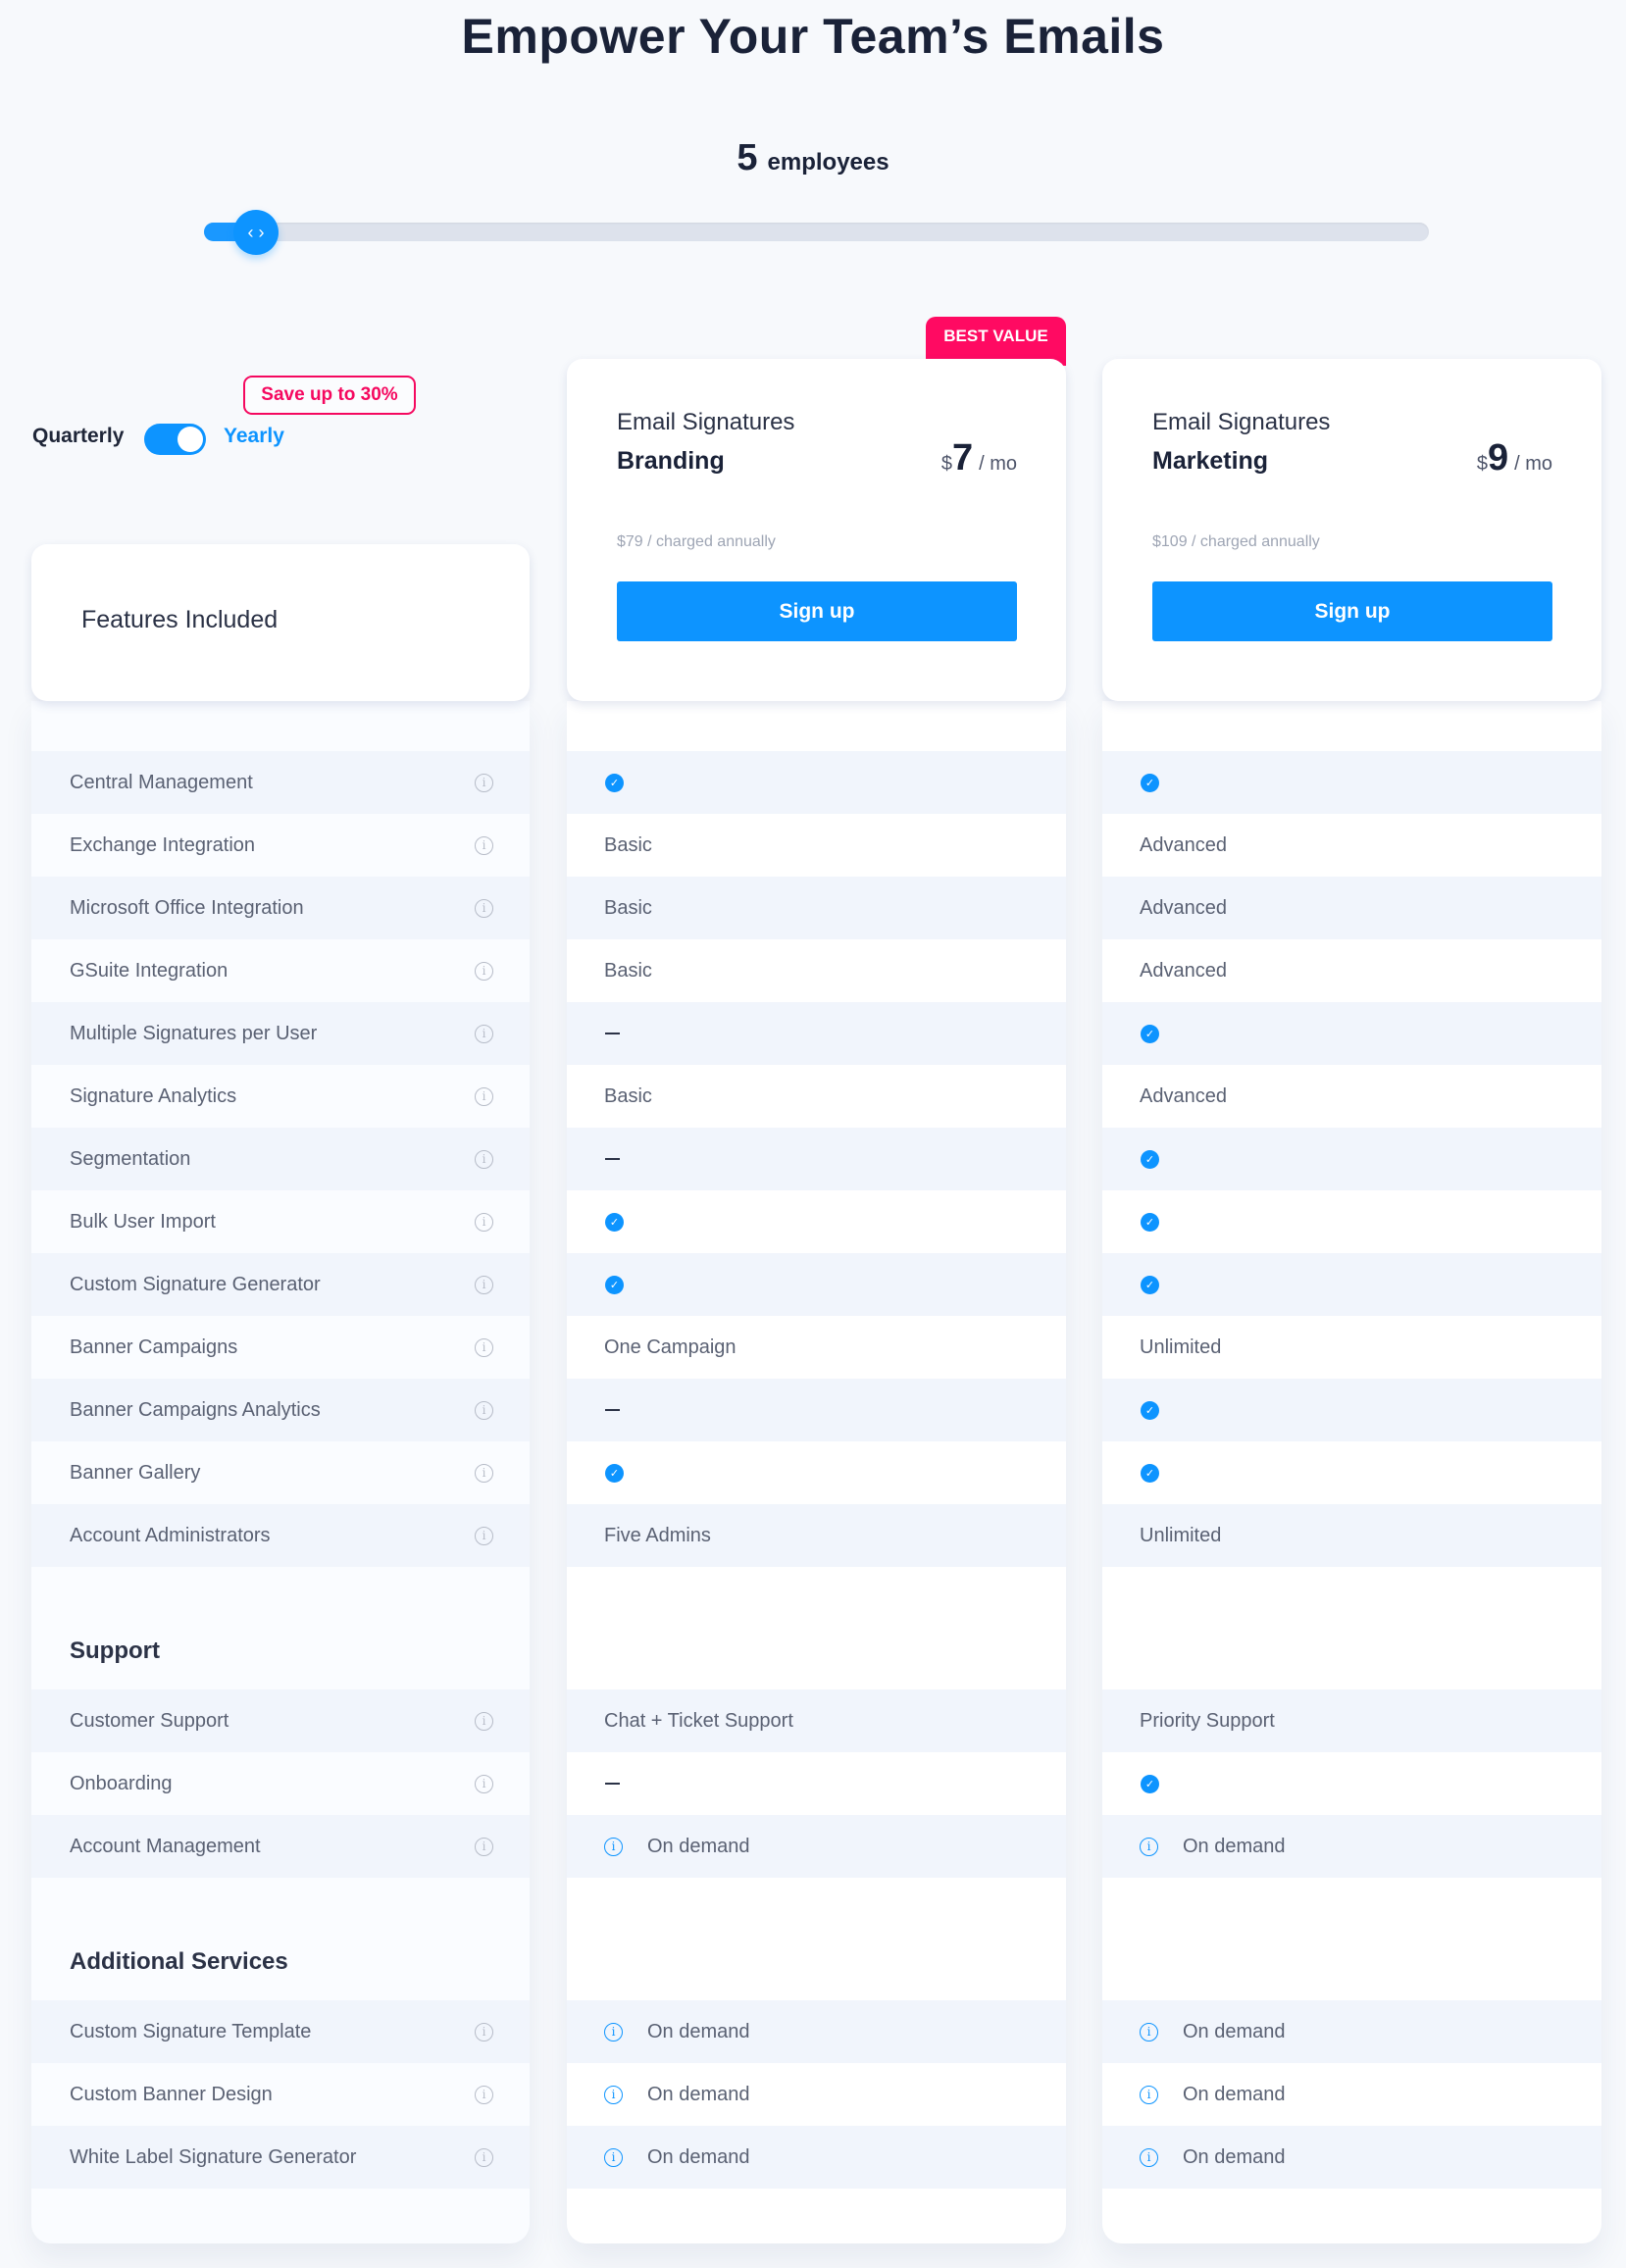  What do you see at coordinates (175, 439) in the screenshot?
I see `billing-toggle` at bounding box center [175, 439].